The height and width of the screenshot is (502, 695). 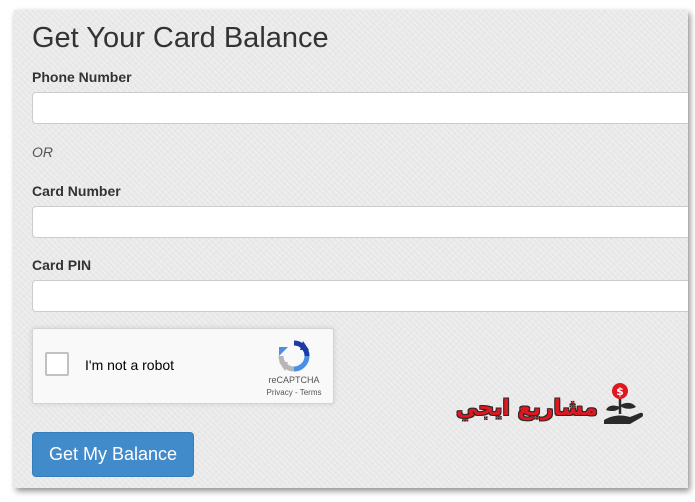 I want to click on recaptcha-terms-link: Terms, so click(x=311, y=392).